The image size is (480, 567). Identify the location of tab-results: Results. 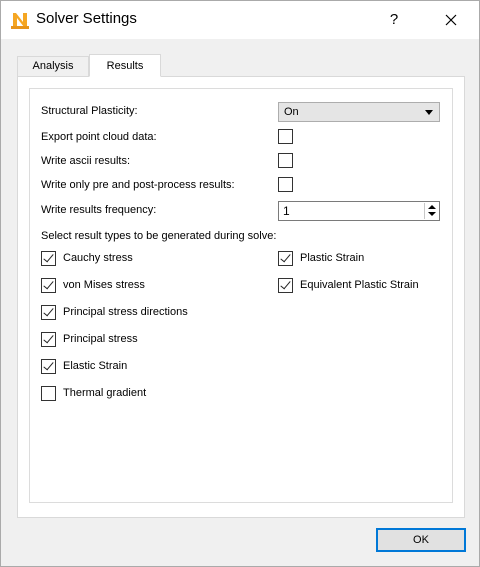
(125, 65).